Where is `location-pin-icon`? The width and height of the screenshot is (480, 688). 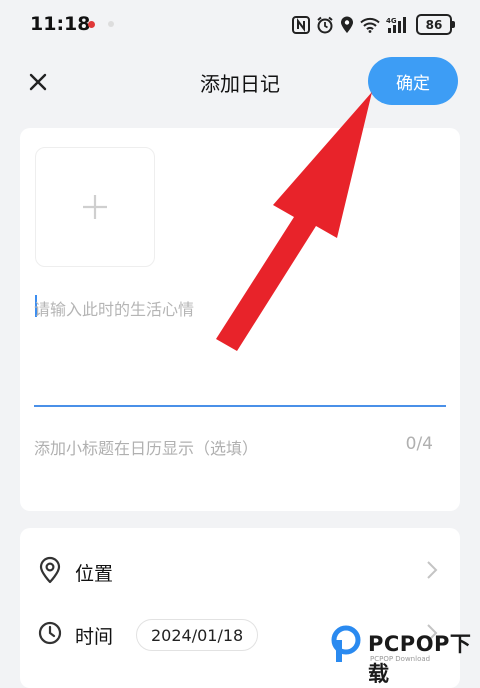
location-pin-icon is located at coordinates (50, 570).